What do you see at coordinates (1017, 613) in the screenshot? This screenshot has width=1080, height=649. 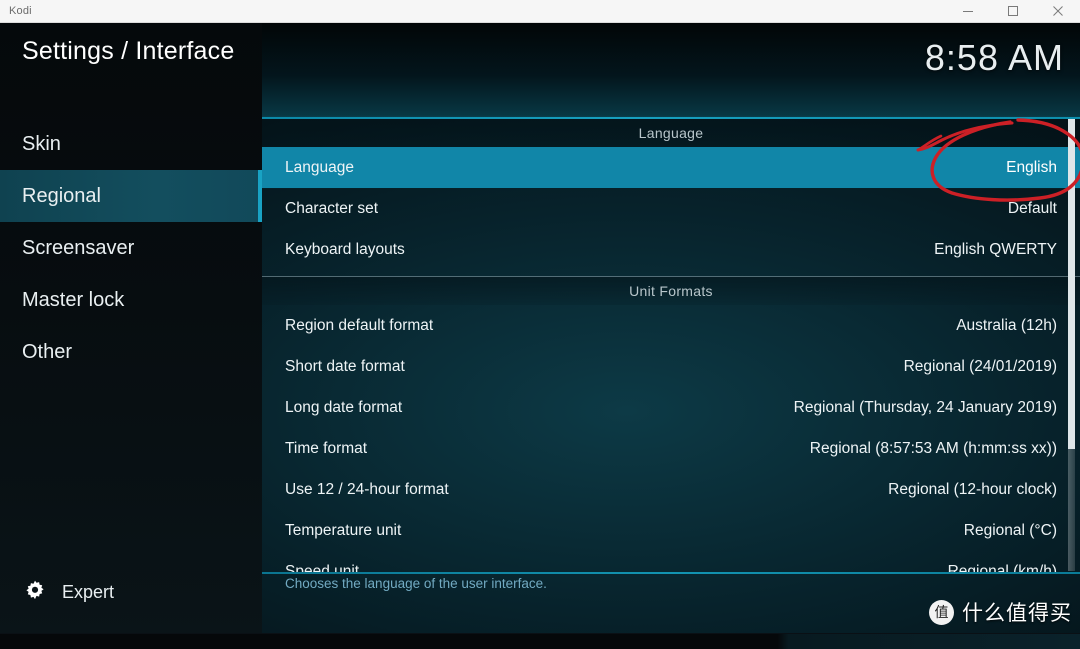 I see `watermark-text: 什么值得买` at bounding box center [1017, 613].